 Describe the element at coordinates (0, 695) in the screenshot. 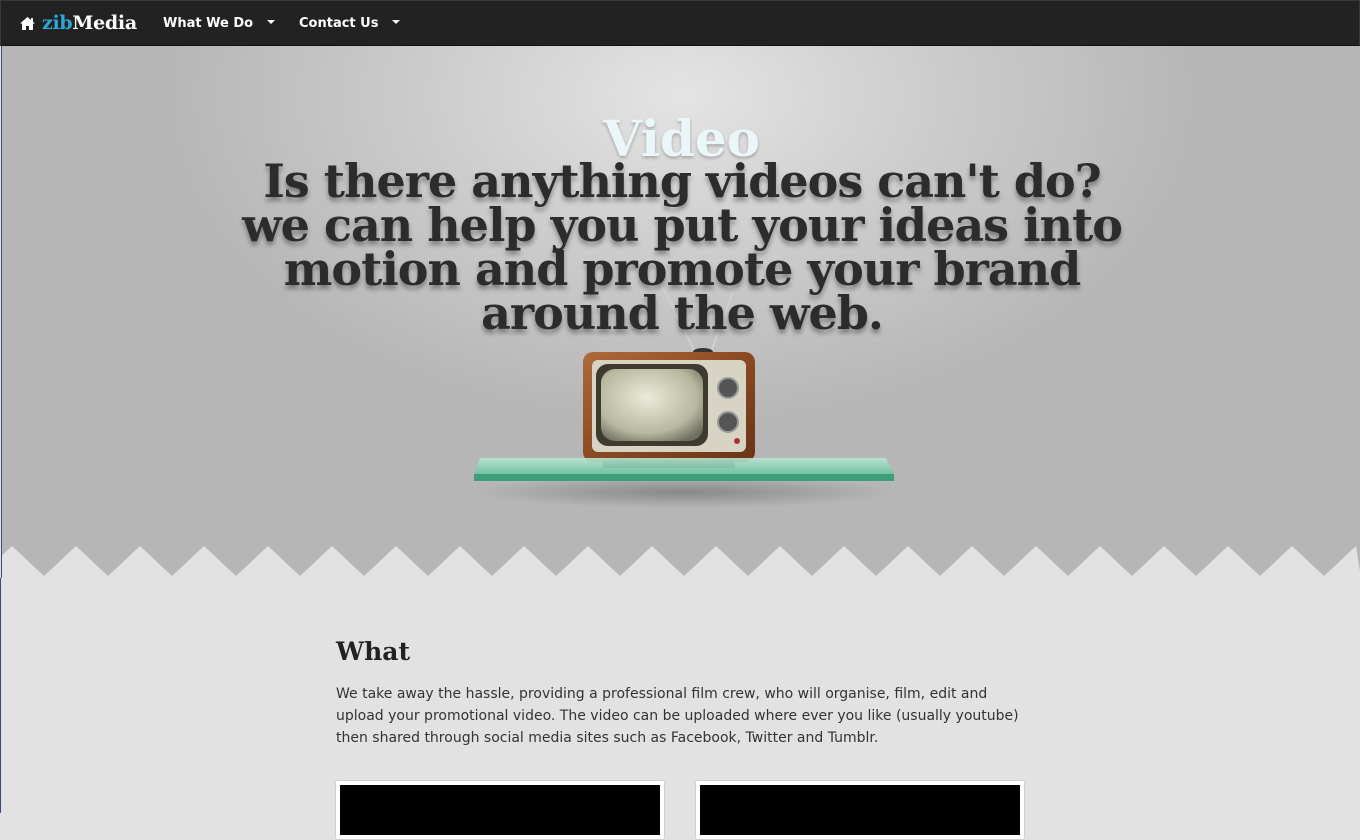

I see `page-left-border` at that location.